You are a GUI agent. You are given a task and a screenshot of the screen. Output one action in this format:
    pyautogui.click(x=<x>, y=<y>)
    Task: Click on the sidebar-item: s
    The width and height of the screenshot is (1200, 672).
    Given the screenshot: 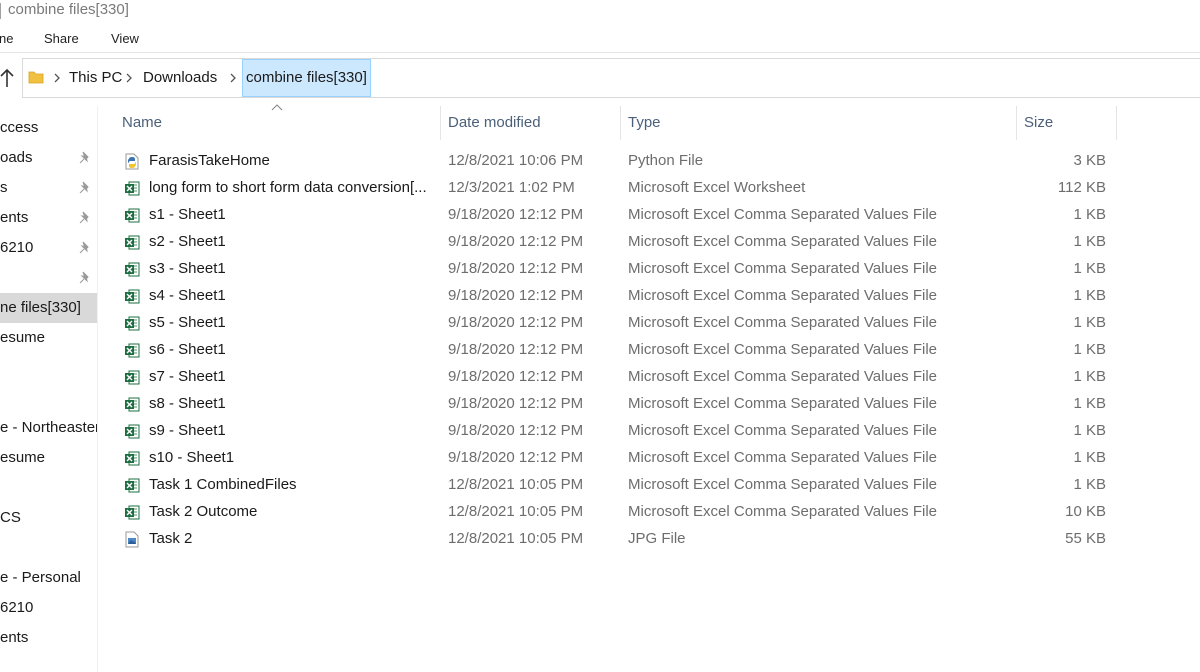 What is the action you would take?
    pyautogui.click(x=48, y=188)
    